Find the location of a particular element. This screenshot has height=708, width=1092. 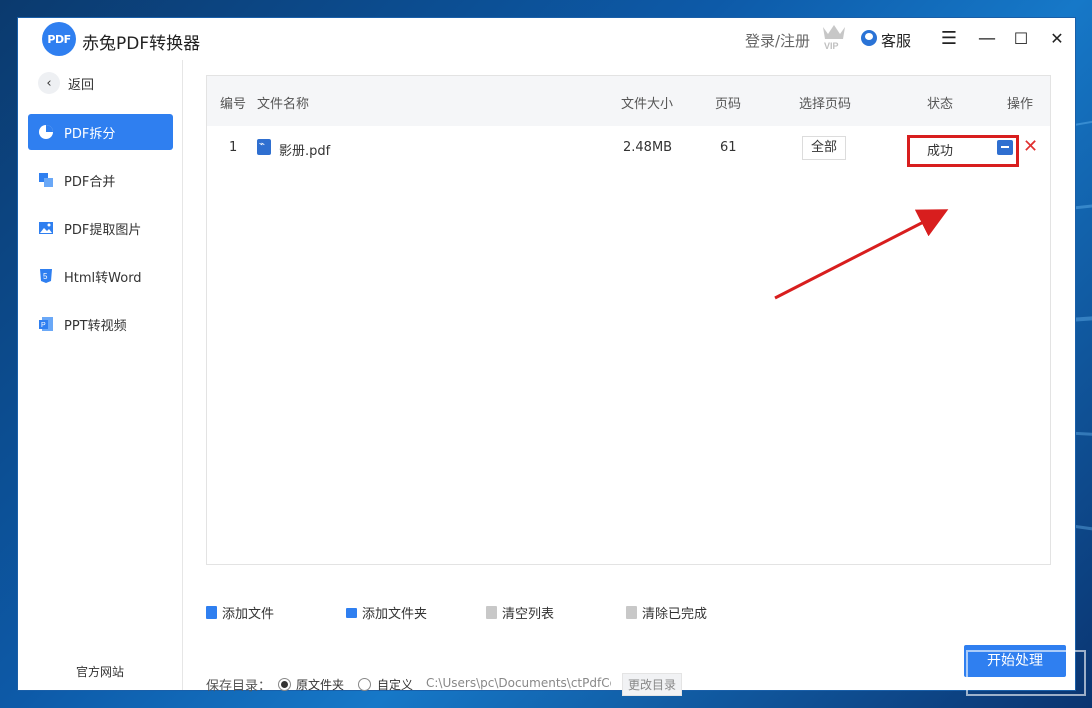

minimize-button: — is located at coordinates (987, 39).